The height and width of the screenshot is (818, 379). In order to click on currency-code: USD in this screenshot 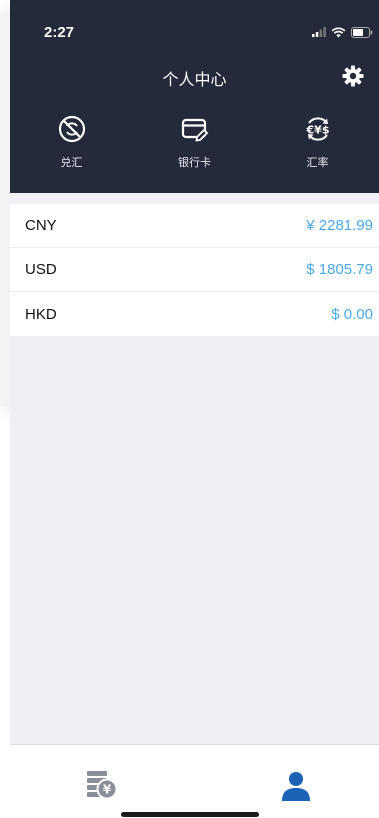, I will do `click(41, 269)`.